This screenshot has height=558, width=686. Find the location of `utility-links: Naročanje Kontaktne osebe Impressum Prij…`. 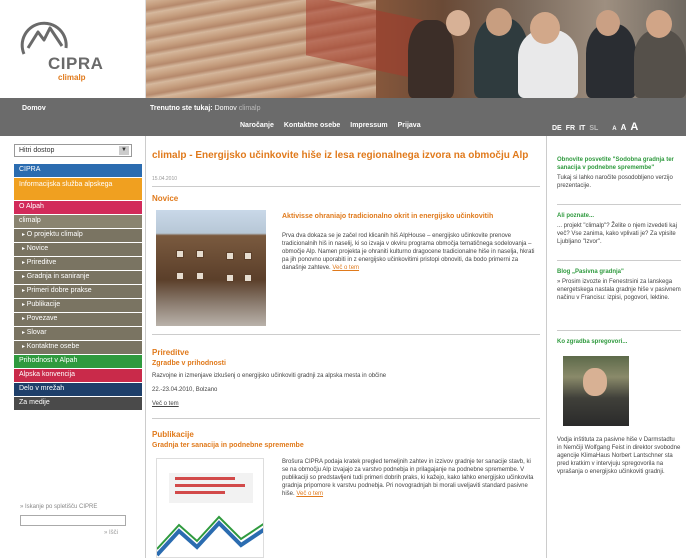

utility-links: Naročanje Kontaktne osebe Impressum Prij… is located at coordinates (330, 125).